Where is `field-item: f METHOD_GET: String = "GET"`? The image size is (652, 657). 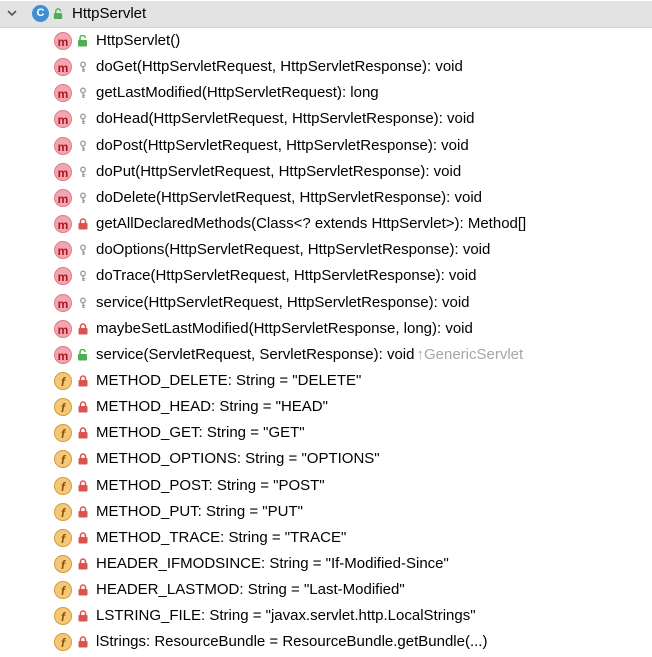 field-item: f METHOD_GET: String = "GET" is located at coordinates (326, 433).